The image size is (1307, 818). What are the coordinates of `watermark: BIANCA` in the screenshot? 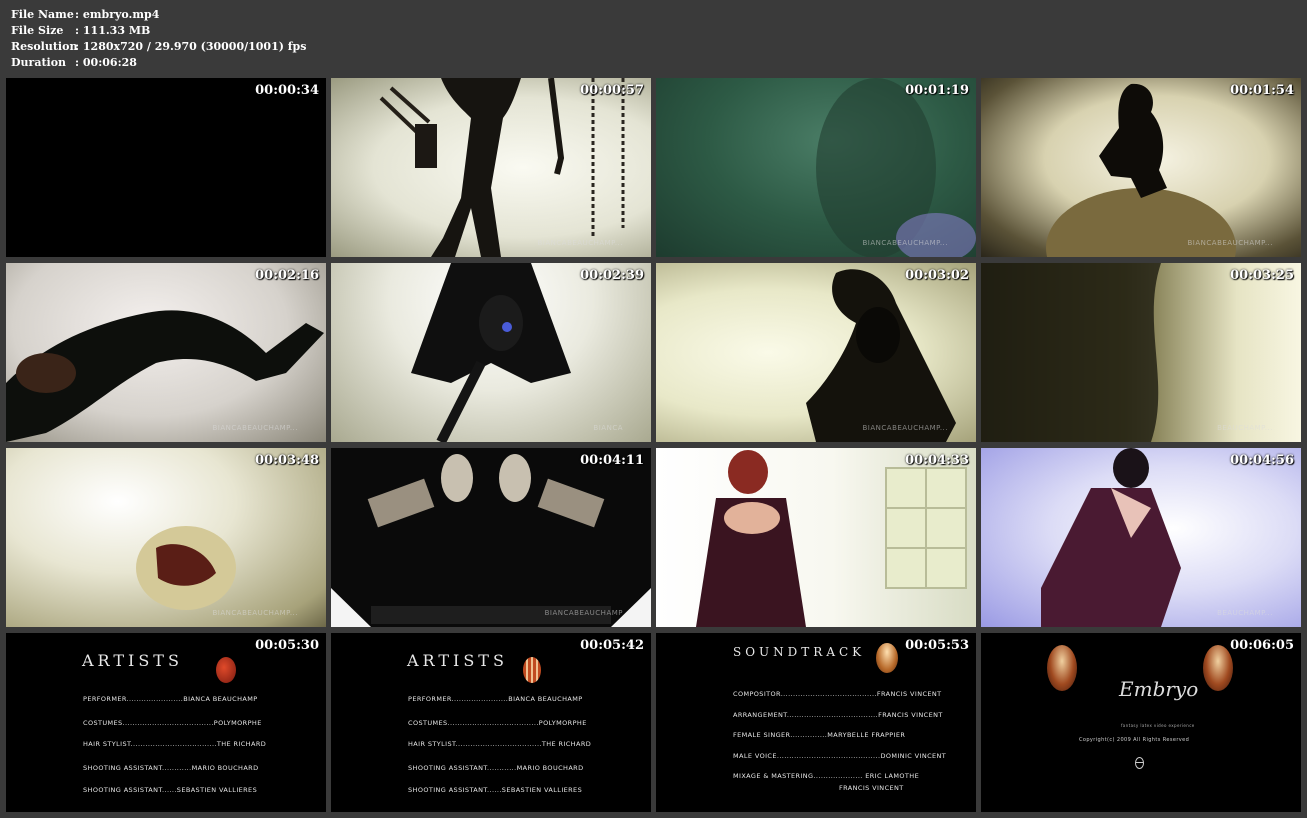 It's located at (608, 428).